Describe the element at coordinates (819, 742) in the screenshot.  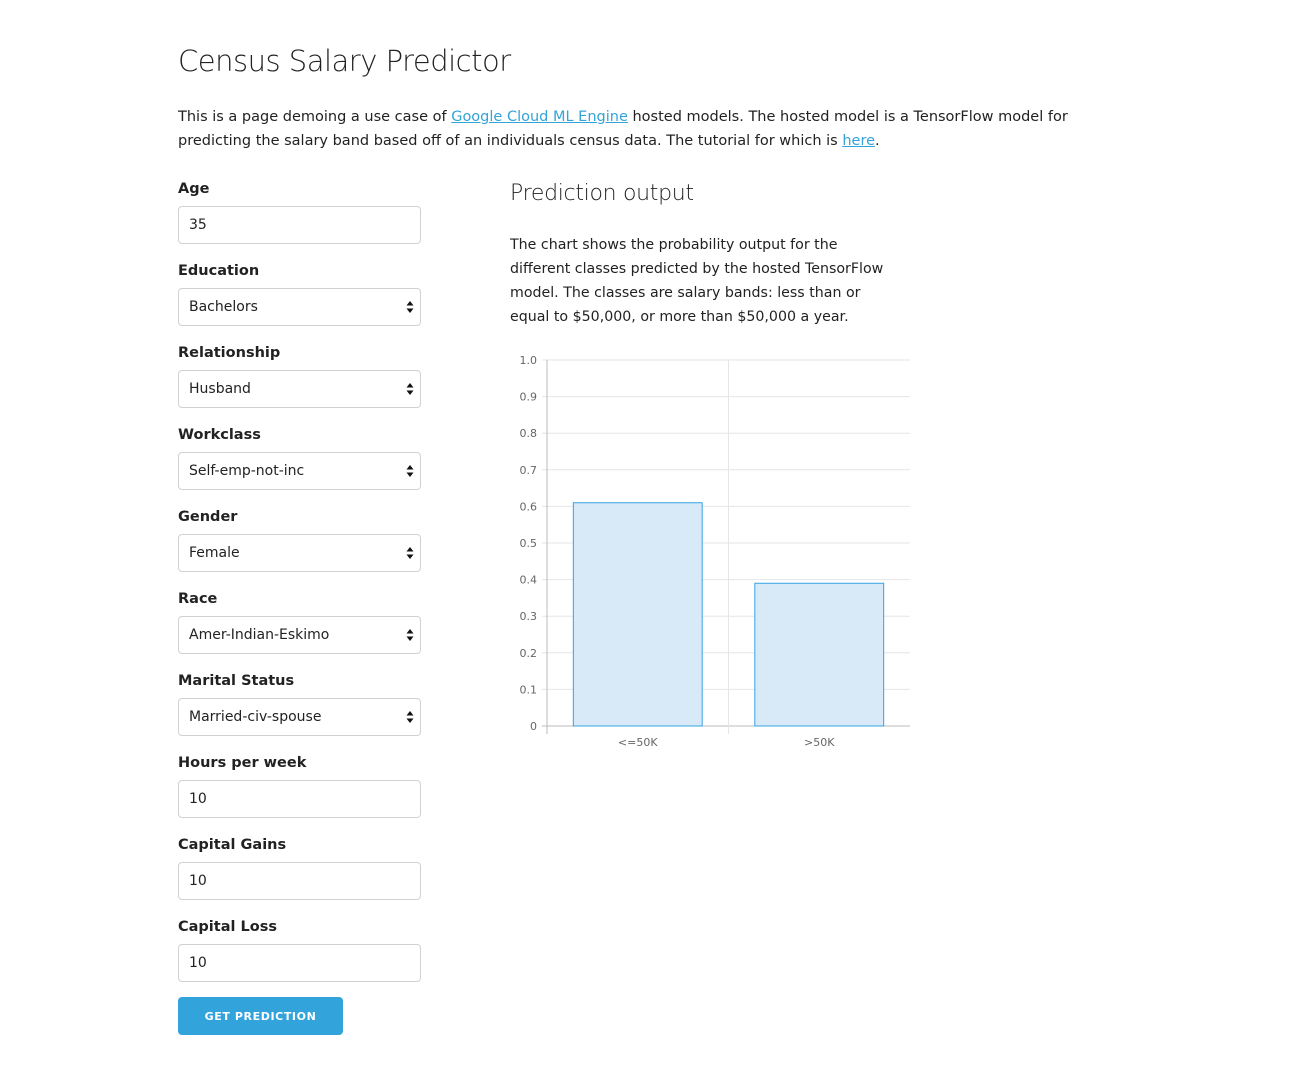
I see `x-tick-label: >50K` at that location.